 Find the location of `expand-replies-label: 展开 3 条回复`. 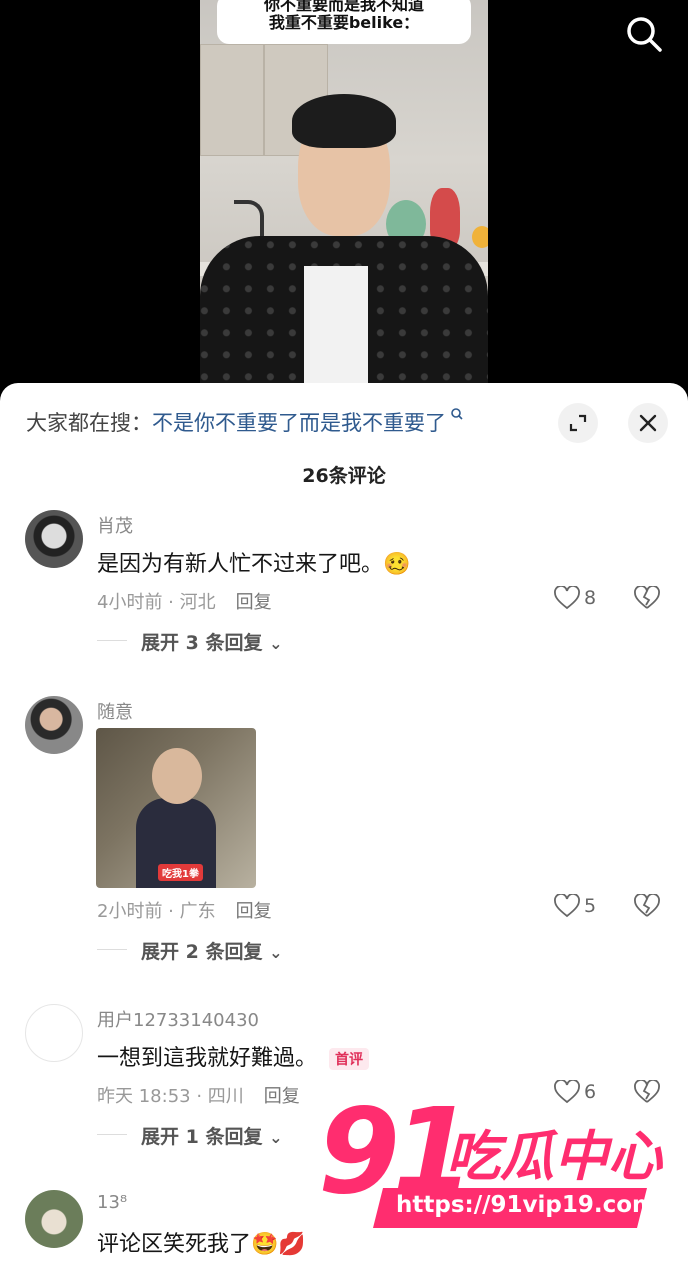

expand-replies-label: 展开 3 条回复 is located at coordinates (202, 643).